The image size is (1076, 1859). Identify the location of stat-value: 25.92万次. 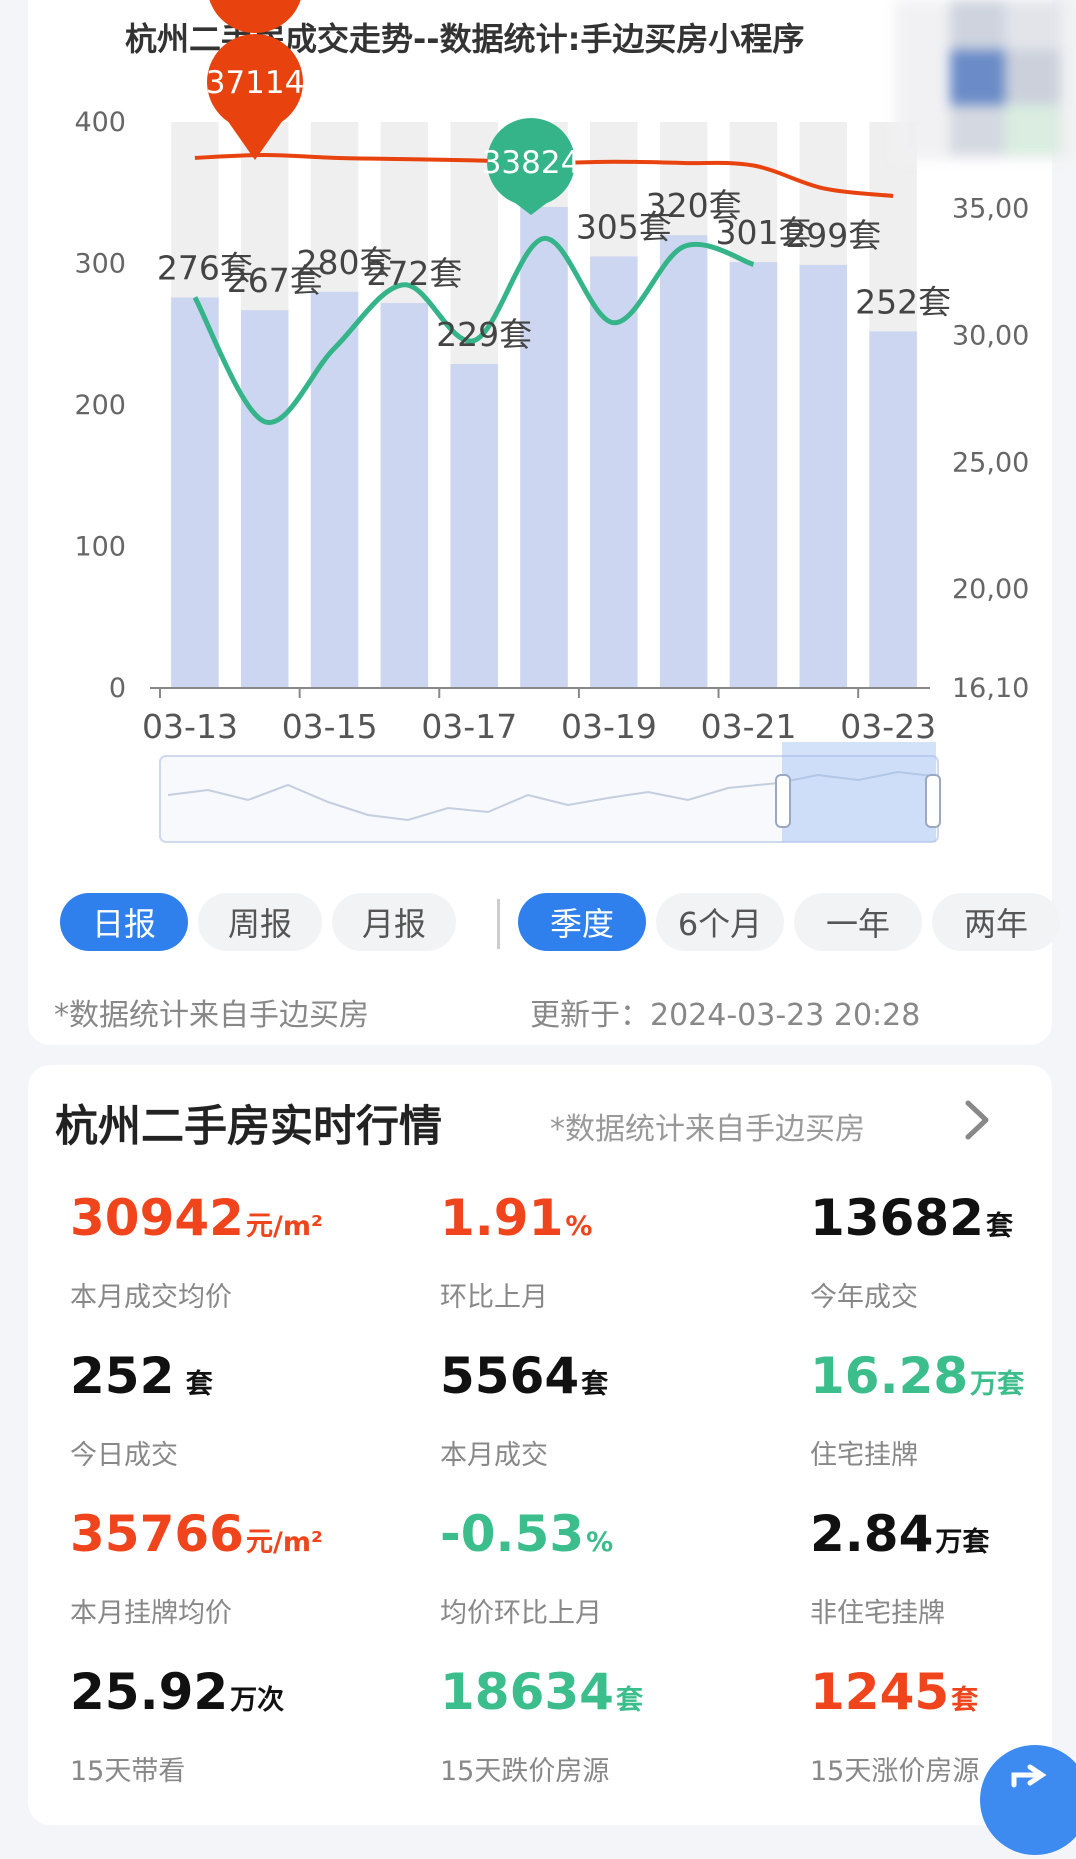
(220, 1696).